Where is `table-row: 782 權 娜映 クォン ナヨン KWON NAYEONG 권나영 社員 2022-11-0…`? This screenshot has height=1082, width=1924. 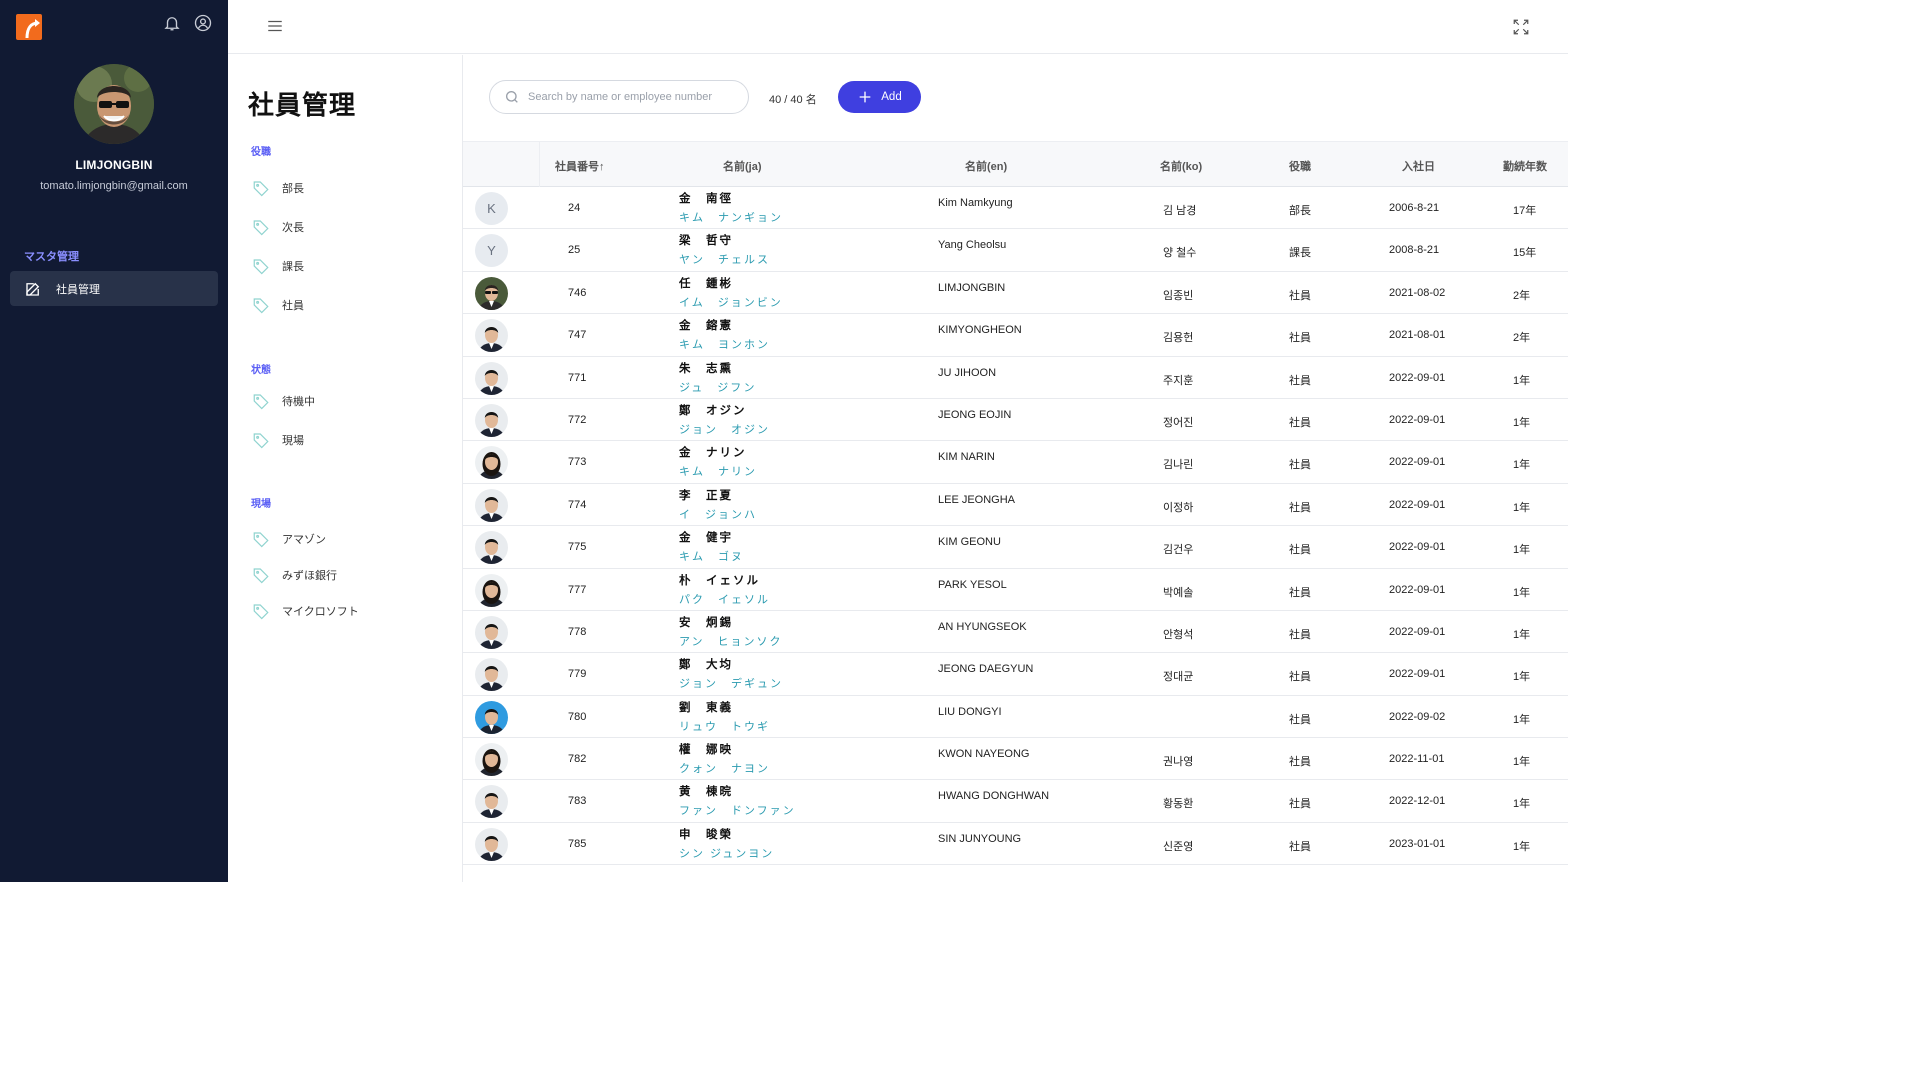 table-row: 782 權 娜映 クォン ナヨン KWON NAYEONG 권나영 社員 2022-11-0… is located at coordinates (1015, 759).